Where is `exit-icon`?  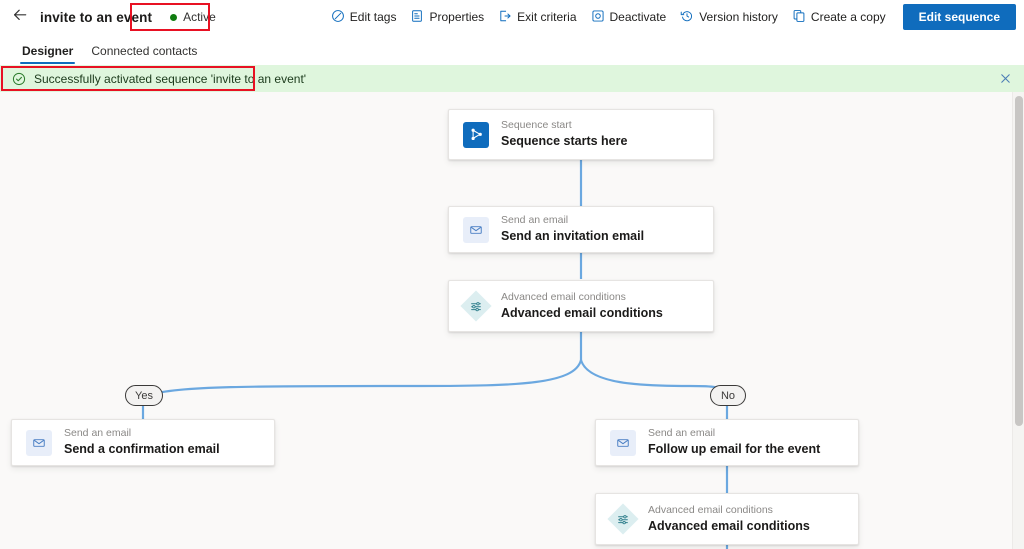
exit-icon is located at coordinates (505, 17).